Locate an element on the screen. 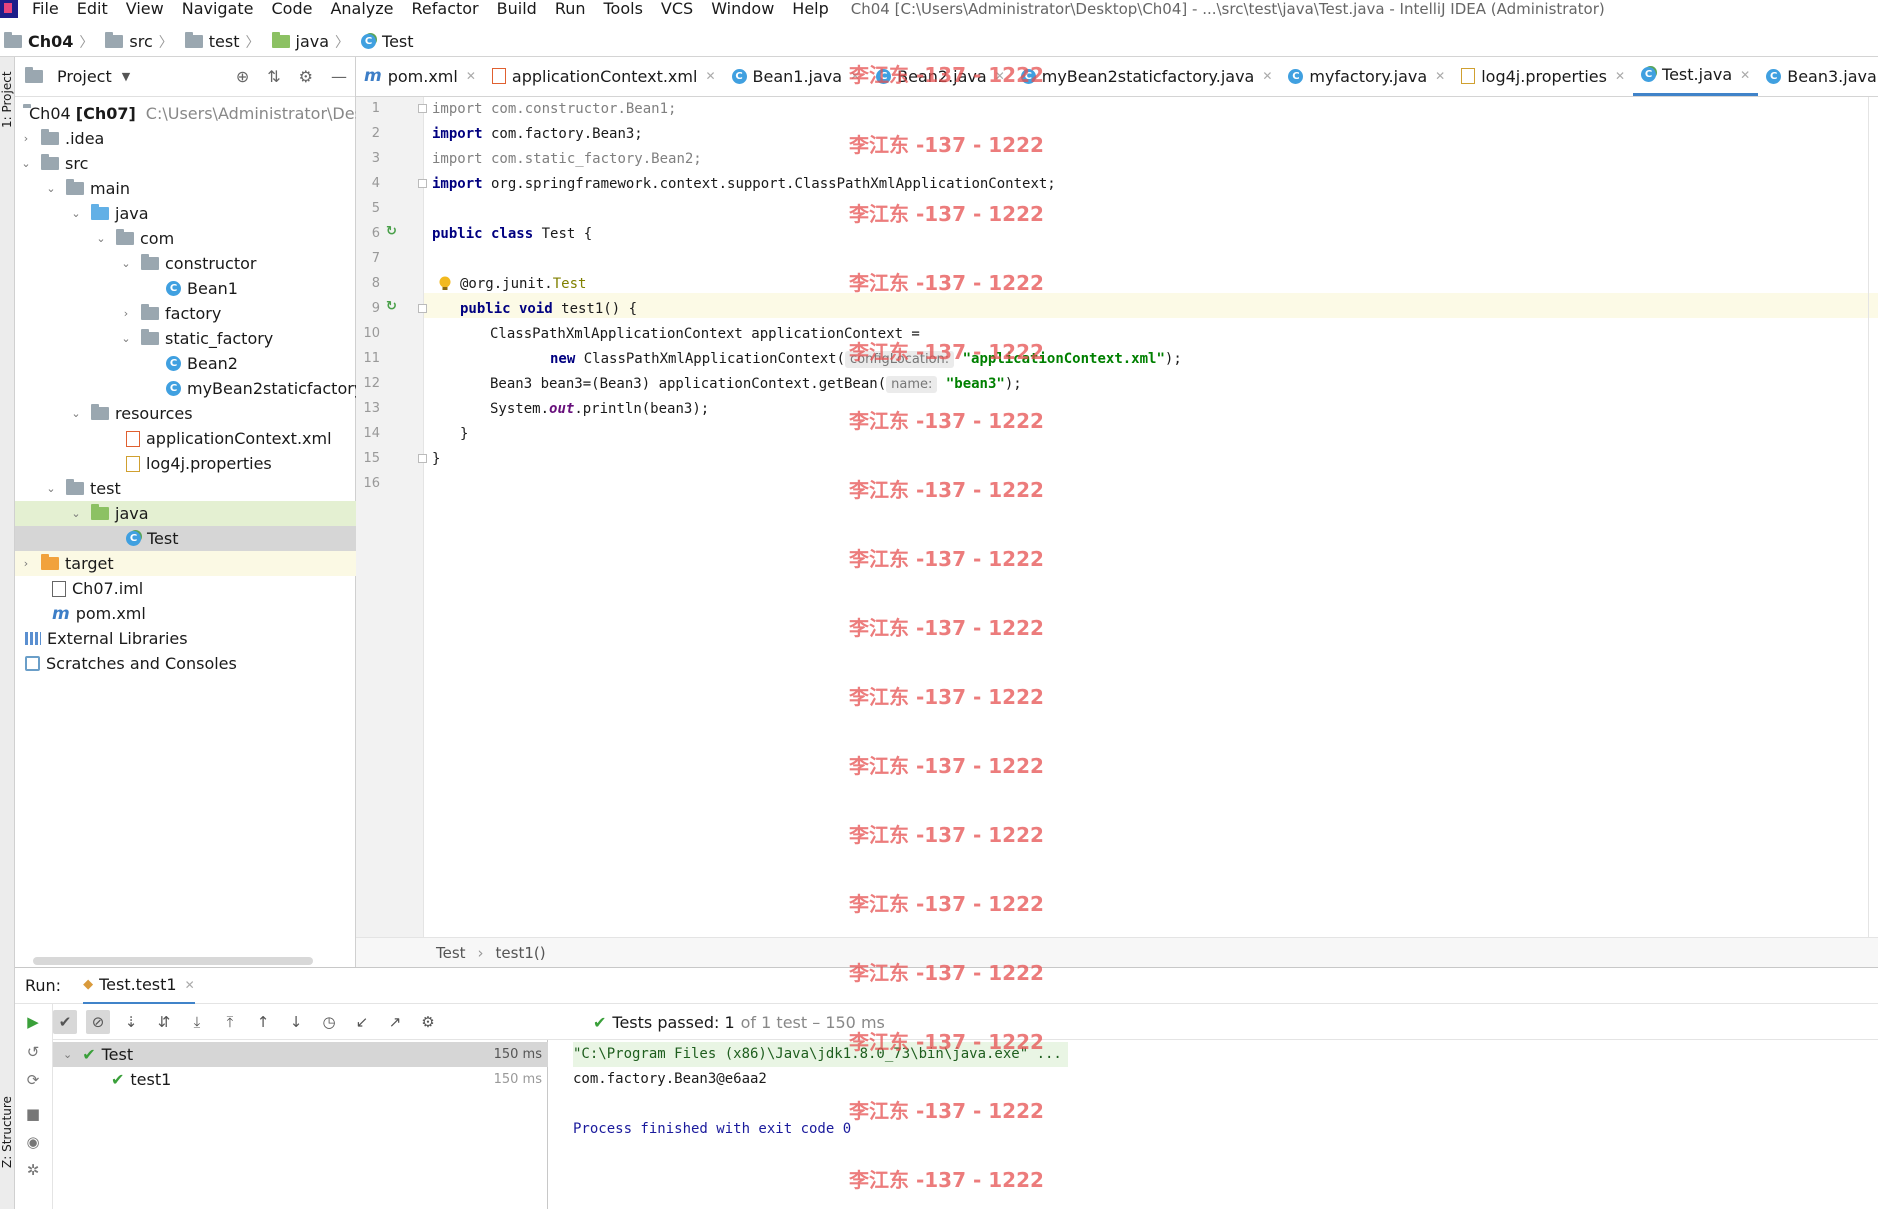  tree-item-constructor: ⌄ constructor is located at coordinates (185, 263).